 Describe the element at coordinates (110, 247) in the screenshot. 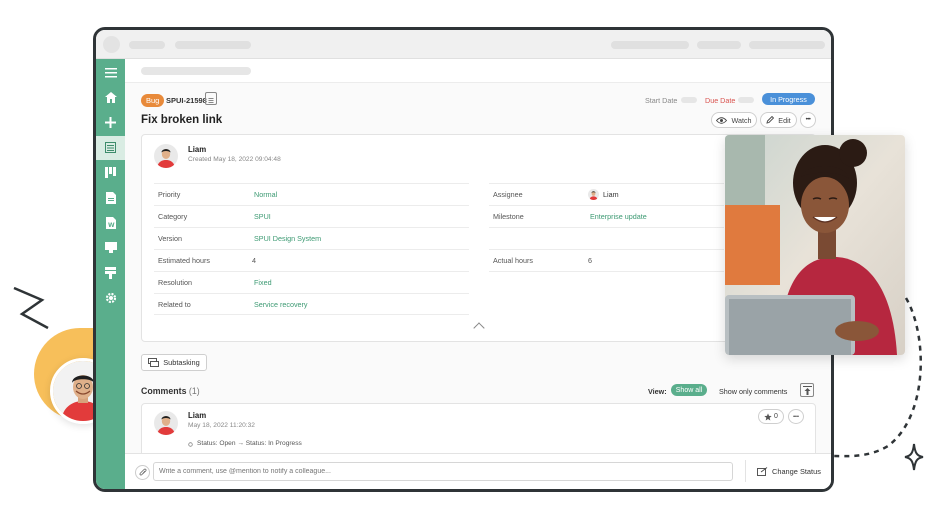

I see `files-icon` at that location.